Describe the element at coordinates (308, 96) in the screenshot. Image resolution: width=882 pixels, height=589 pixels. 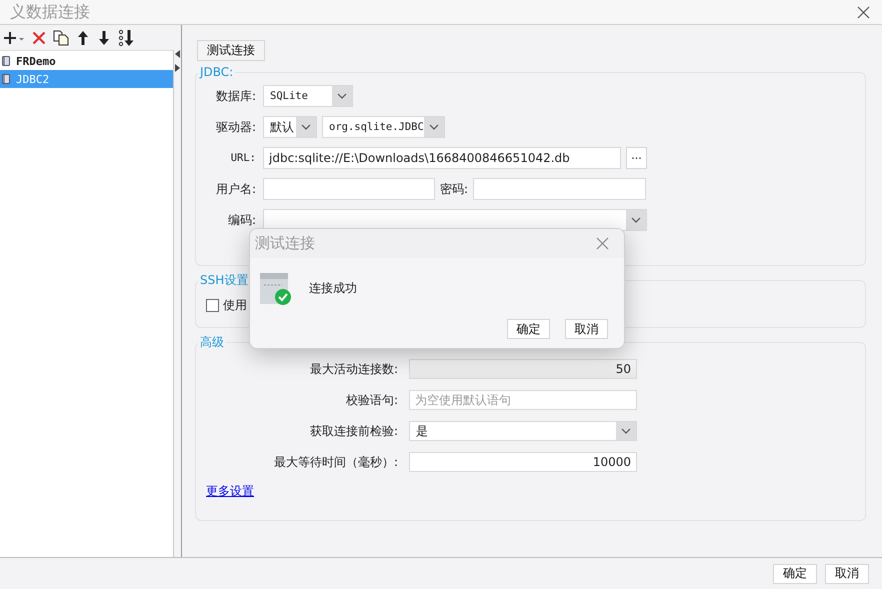
I see `dropdown: SQLite` at that location.